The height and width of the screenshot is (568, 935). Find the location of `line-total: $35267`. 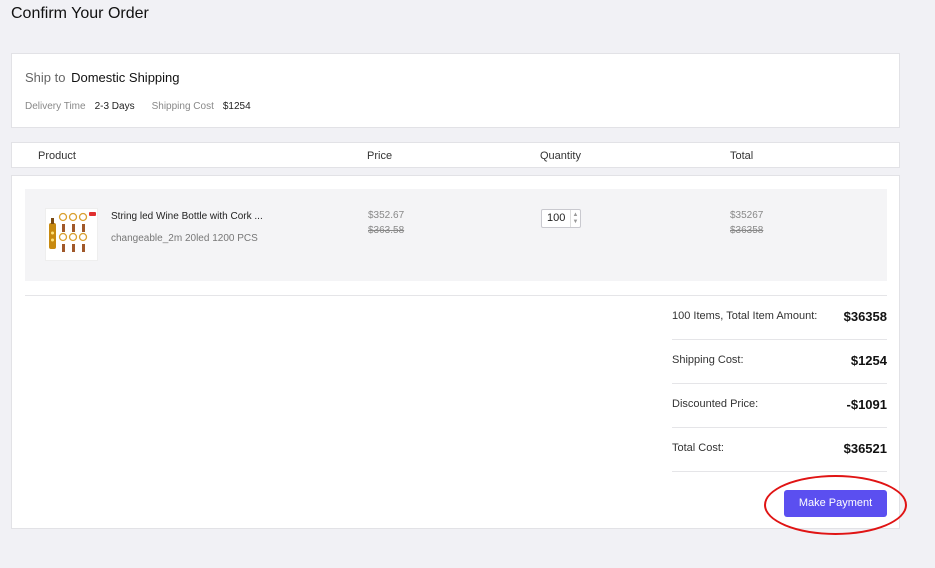

line-total: $35267 is located at coordinates (747, 215).